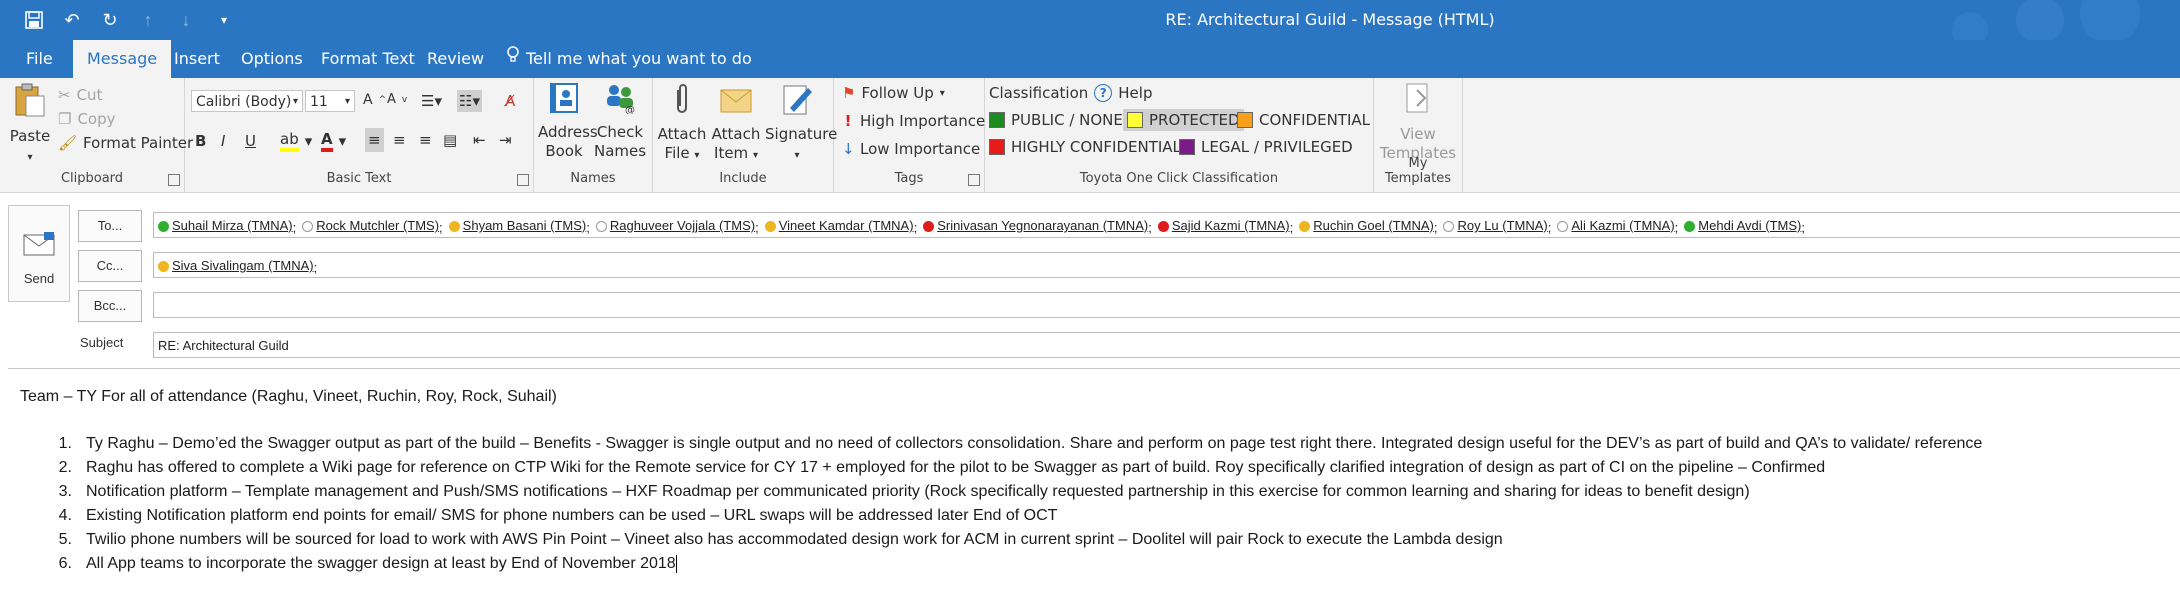  What do you see at coordinates (911, 149) in the screenshot?
I see `low-importance-button: ↓ Low Importance` at bounding box center [911, 149].